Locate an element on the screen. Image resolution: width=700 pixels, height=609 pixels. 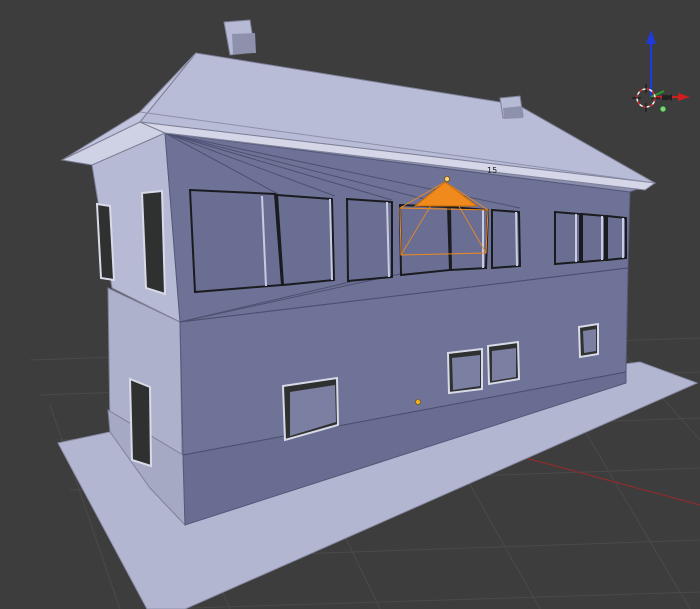
camera-origin-dot is located at coordinates (446, 178).